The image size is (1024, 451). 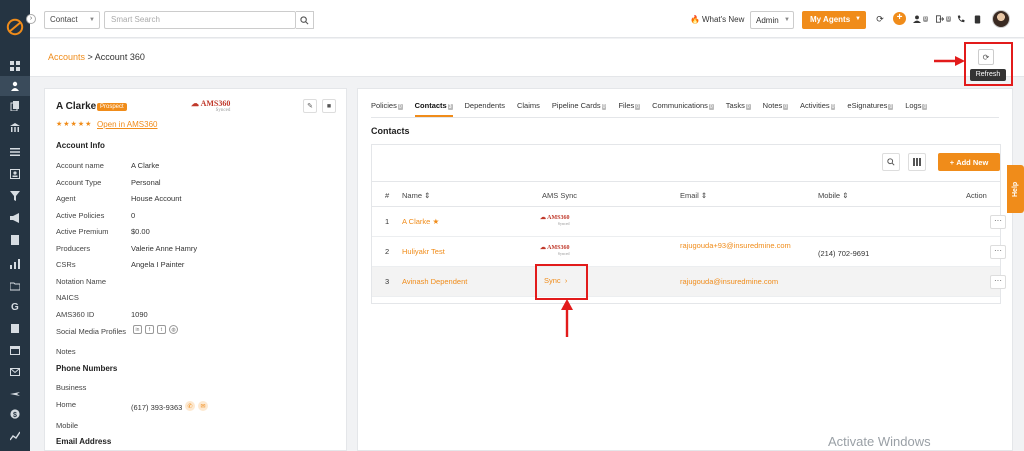 What do you see at coordinates (880, 19) in the screenshot?
I see `sync-icon: ⟳` at bounding box center [880, 19].